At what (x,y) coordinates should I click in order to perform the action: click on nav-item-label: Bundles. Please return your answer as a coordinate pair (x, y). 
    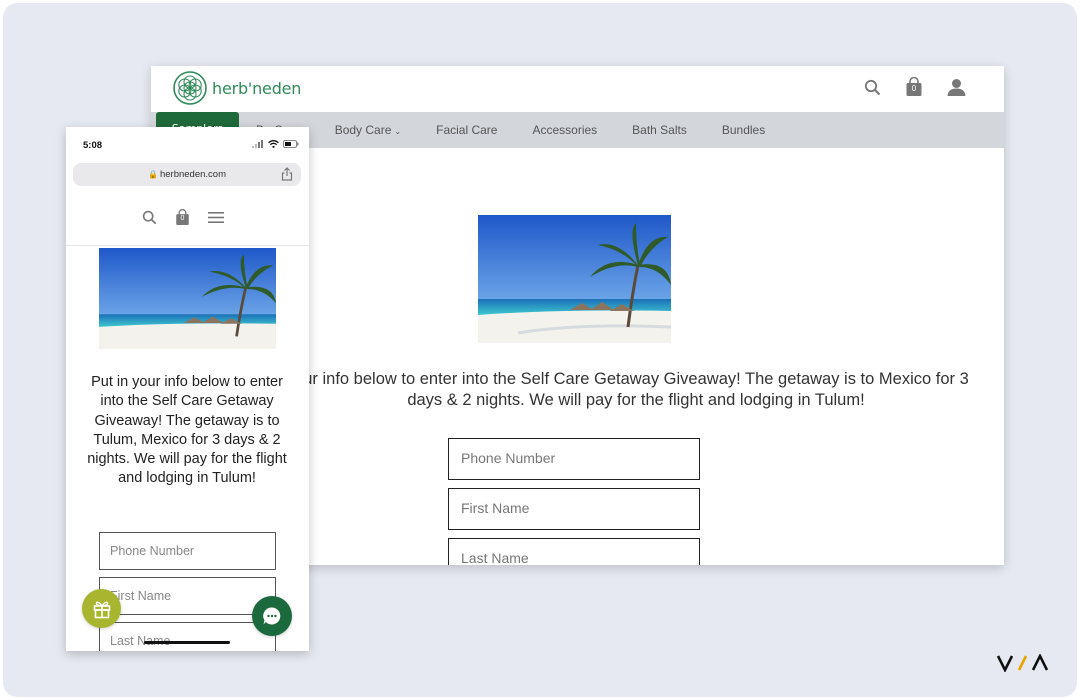
    Looking at the image, I should click on (743, 130).